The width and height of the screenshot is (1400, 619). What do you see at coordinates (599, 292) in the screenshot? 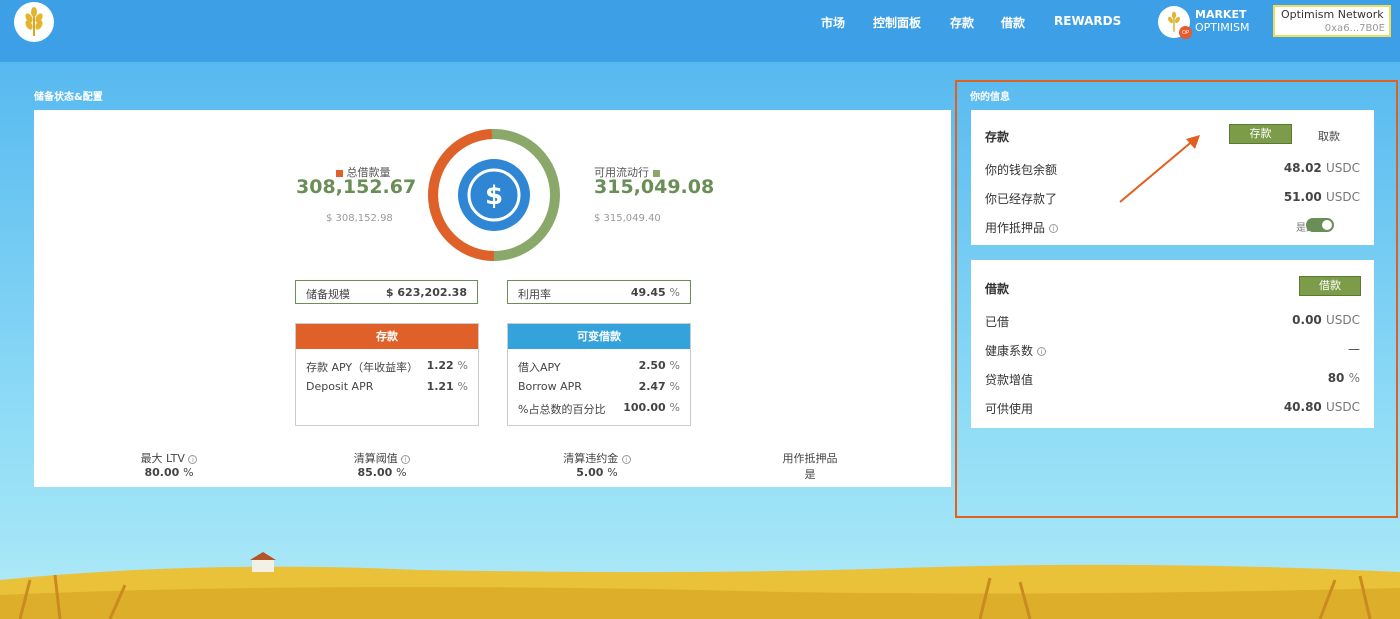
I see `utilization-box: 利用率 49.45 %` at bounding box center [599, 292].